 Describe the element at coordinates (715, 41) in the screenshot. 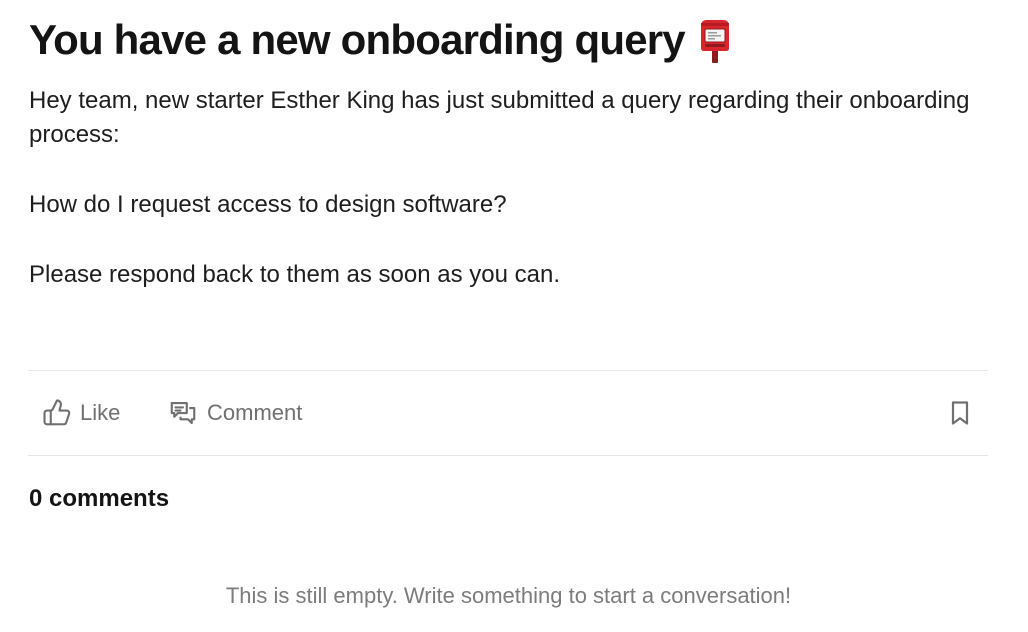

I see `postbox-icon` at that location.